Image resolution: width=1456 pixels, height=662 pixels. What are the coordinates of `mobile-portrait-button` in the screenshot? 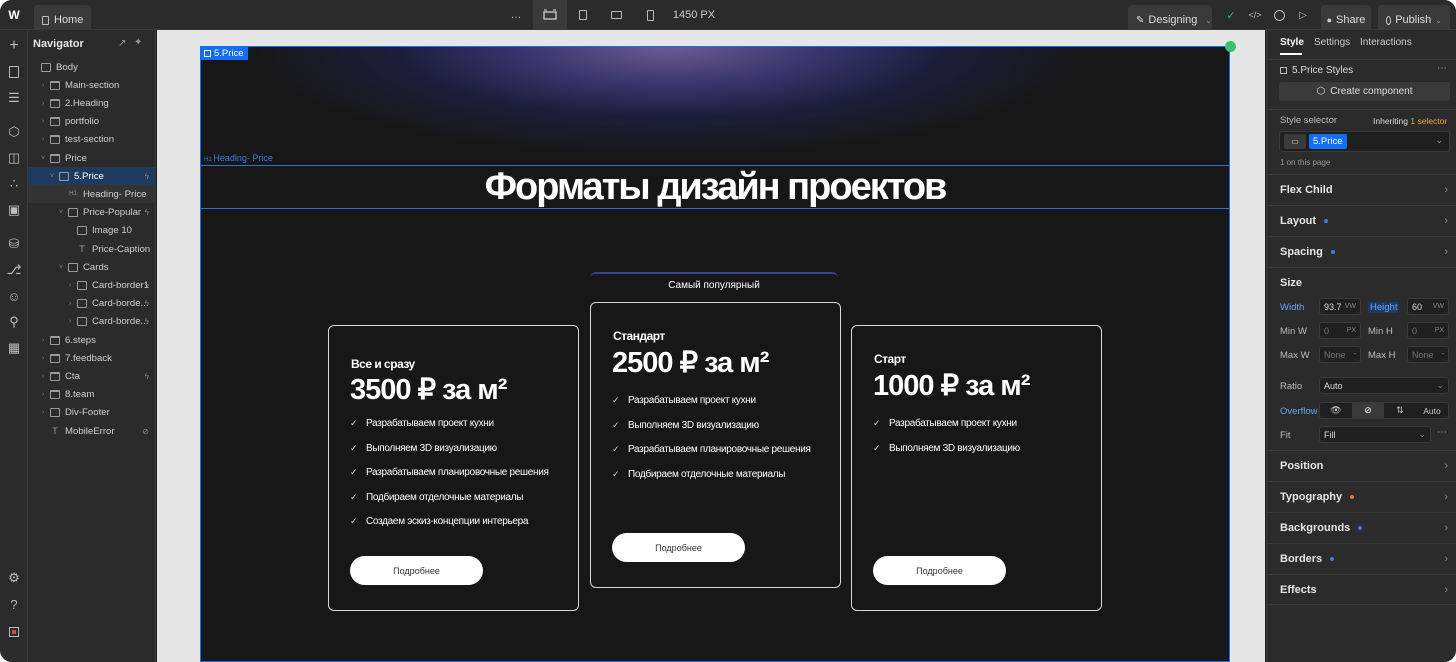 It's located at (650, 15).